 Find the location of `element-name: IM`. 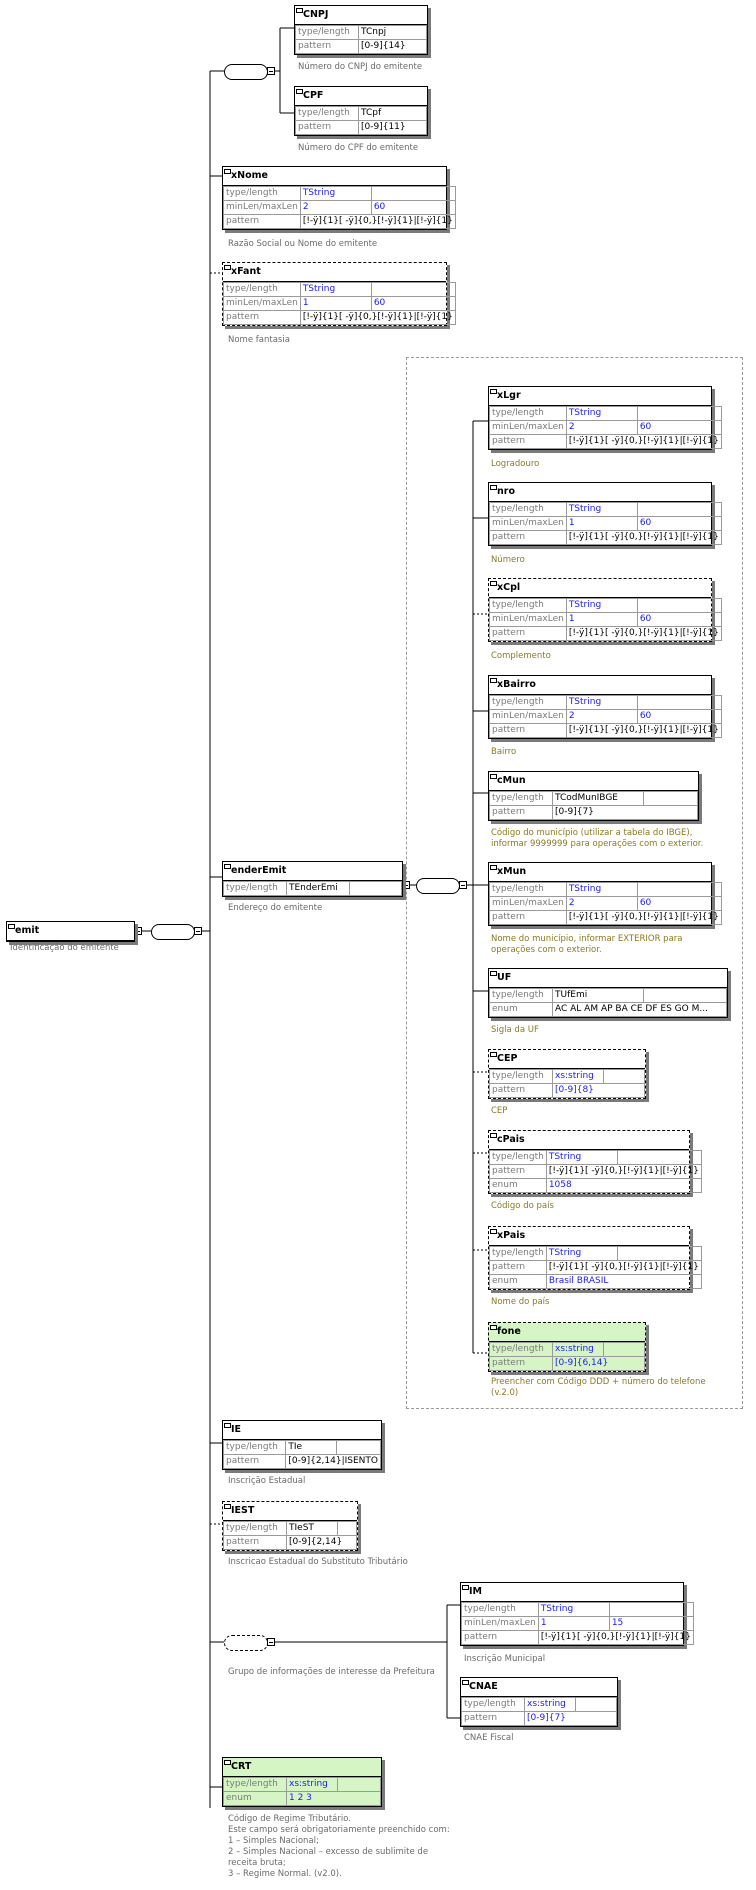

element-name: IM is located at coordinates (572, 1592).